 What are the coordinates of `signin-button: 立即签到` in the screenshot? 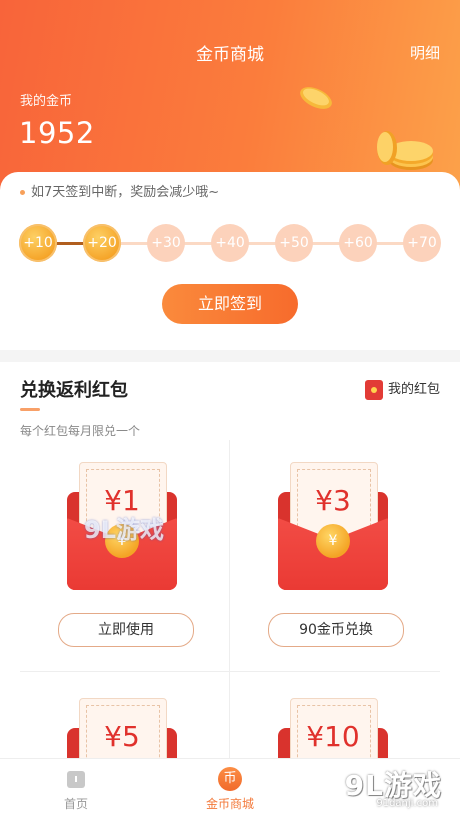 It's located at (230, 304).